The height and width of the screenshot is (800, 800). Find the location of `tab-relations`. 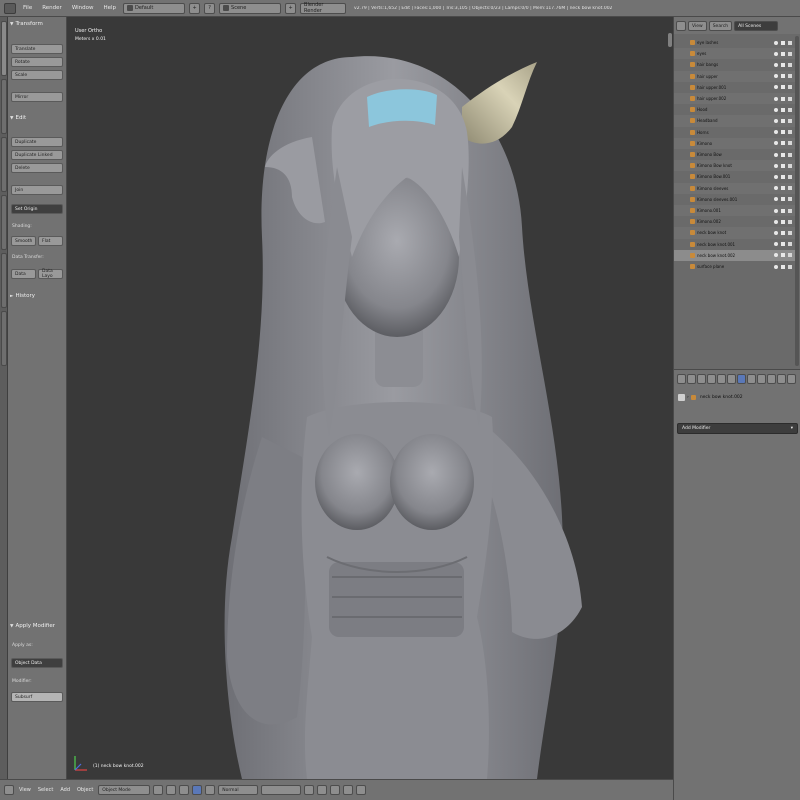

tab-relations is located at coordinates (4, 164).